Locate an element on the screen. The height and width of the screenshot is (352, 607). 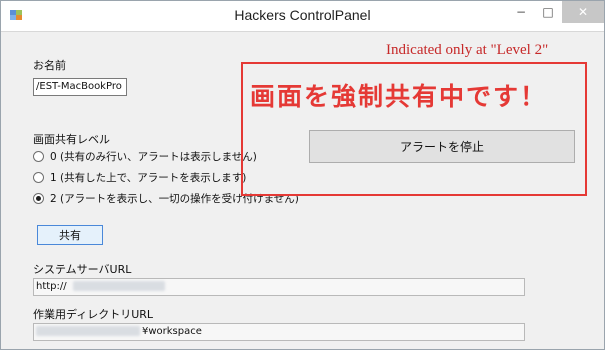
name-label: お名前 is located at coordinates (49, 65).